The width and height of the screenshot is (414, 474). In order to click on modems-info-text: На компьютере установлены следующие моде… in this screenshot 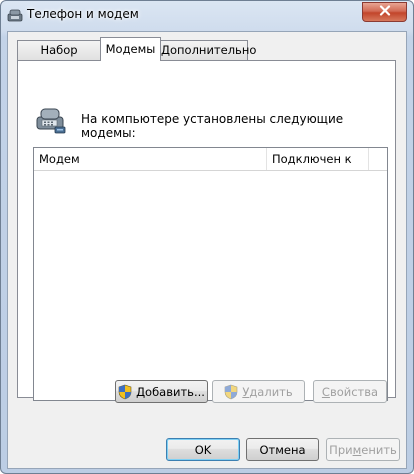, I will do `click(212, 126)`.